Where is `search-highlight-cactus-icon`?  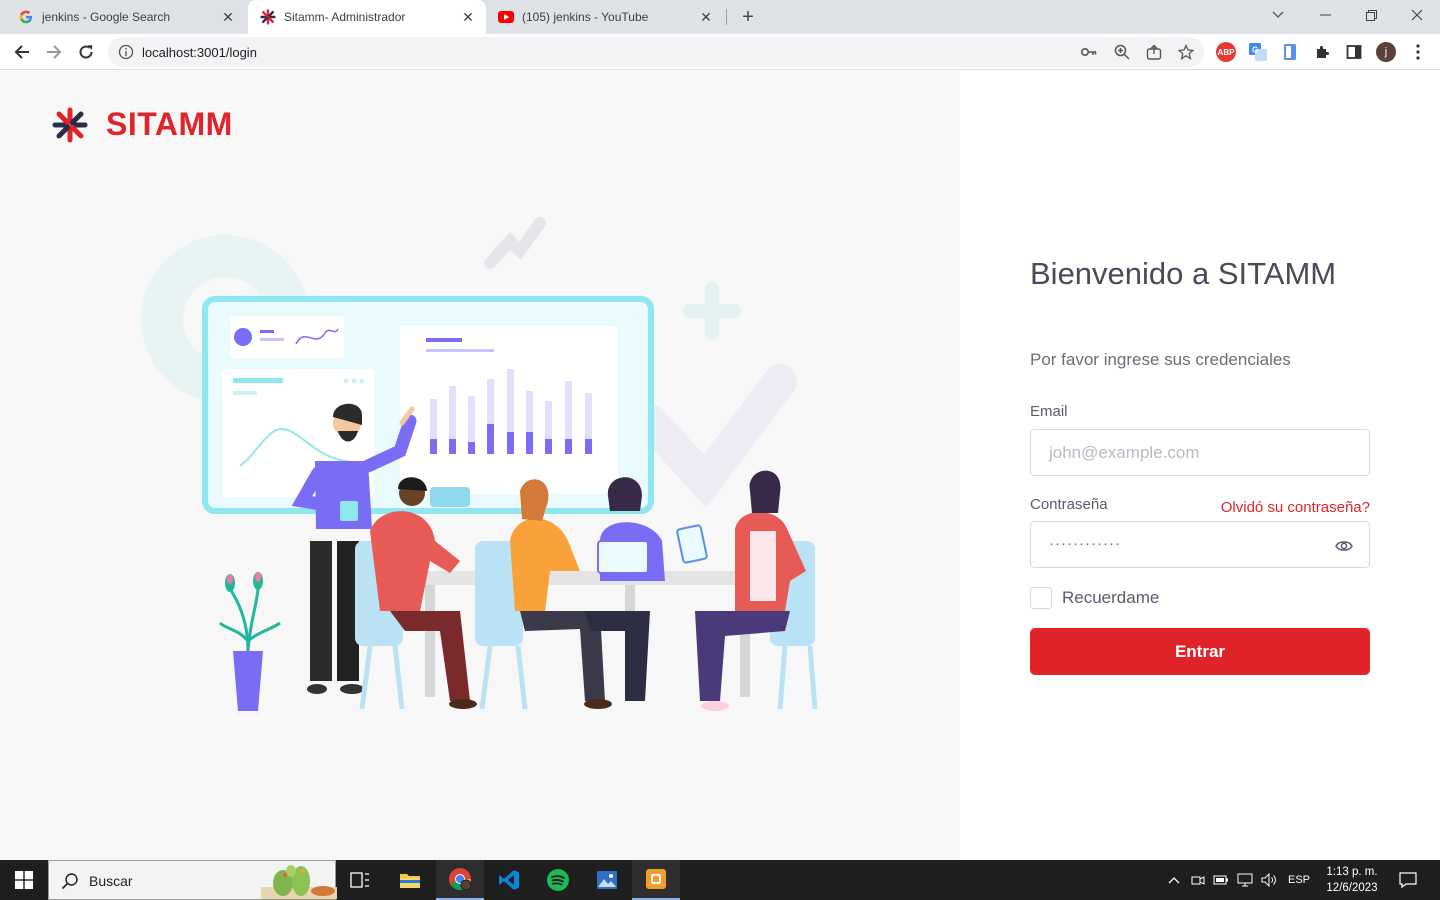 search-highlight-cactus-icon is located at coordinates (299, 882).